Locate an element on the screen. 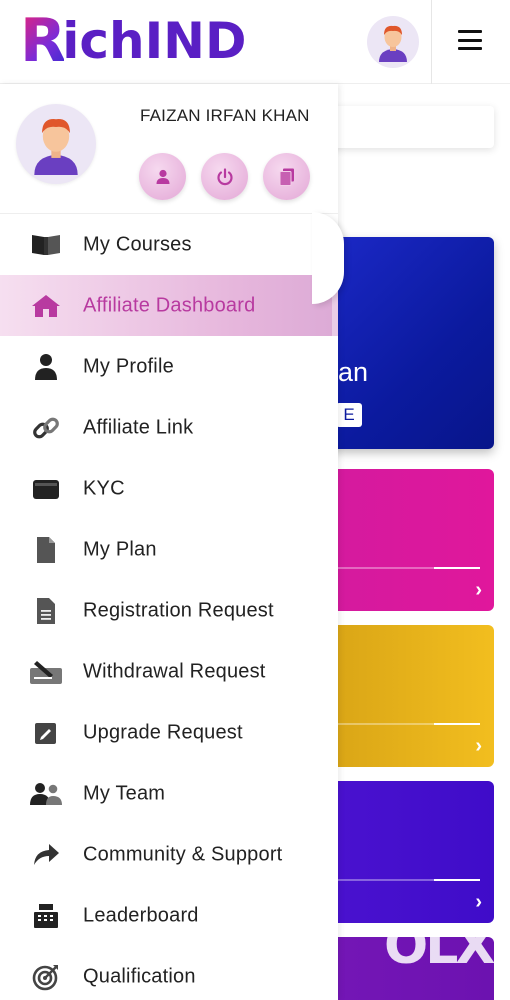  menu-item-registration-request: Registration Request is located at coordinates (169, 610).